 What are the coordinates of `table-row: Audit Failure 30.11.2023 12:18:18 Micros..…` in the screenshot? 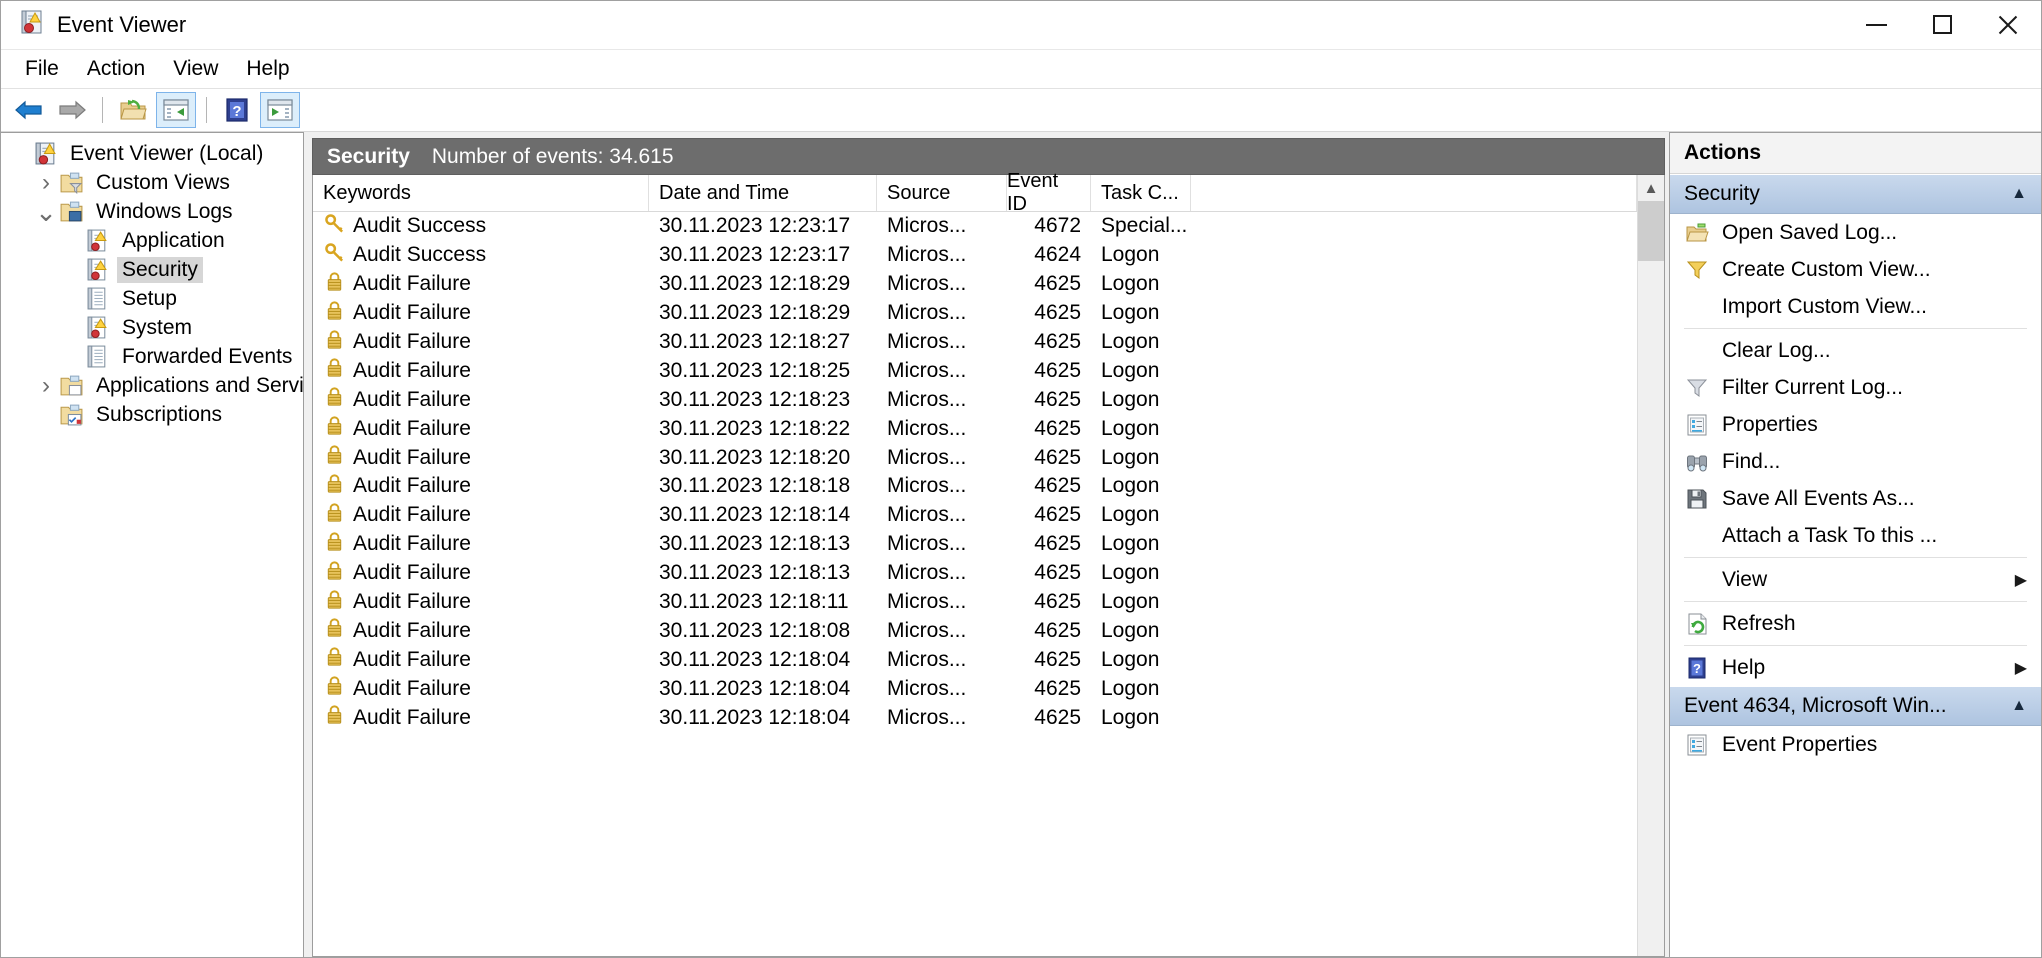 It's located at (975, 486).